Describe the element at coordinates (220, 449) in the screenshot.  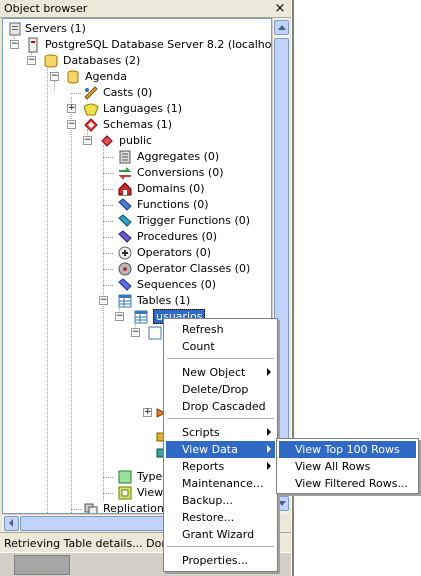
I see `menu-item-view-data: View Data` at that location.